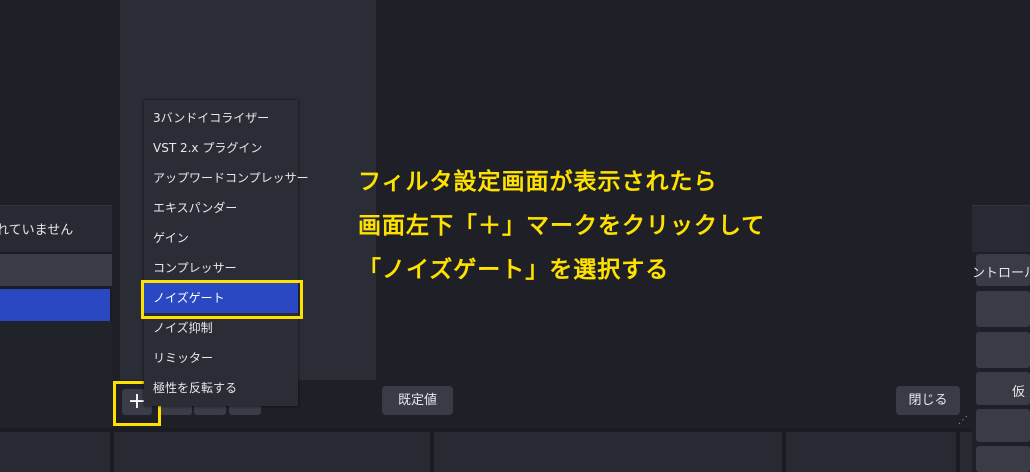  Describe the element at coordinates (221, 268) in the screenshot. I see `menu-item-compressor: コンプレッサー` at that location.